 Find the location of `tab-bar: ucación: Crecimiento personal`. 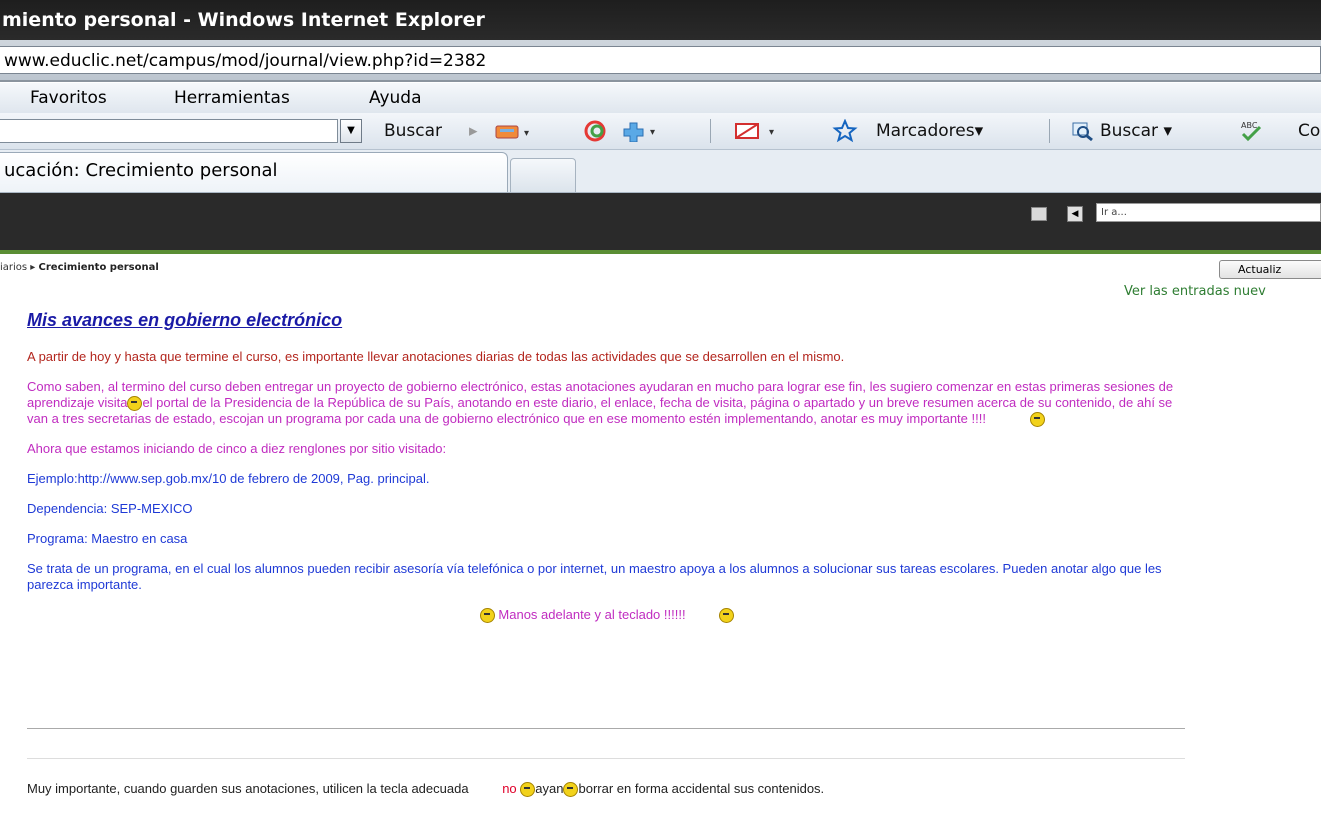

tab-bar: ucación: Crecimiento personal is located at coordinates (660, 171).